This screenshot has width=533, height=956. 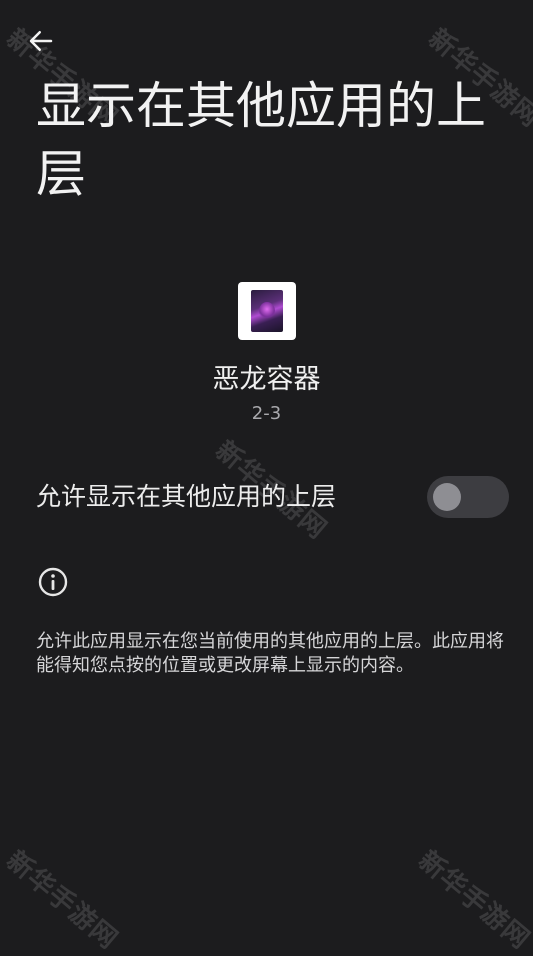 I want to click on app-icon-artwork, so click(x=266, y=311).